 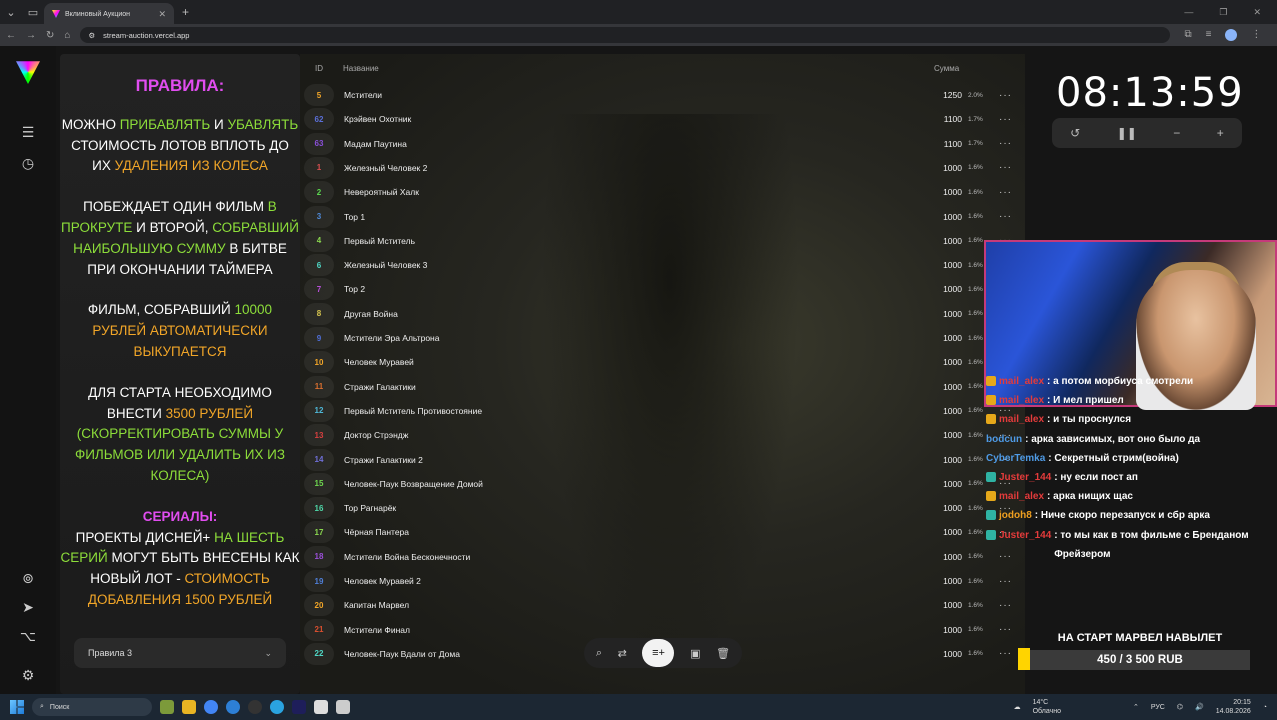 What do you see at coordinates (376, 605) in the screenshot?
I see `lot-name: Капитан Марвел` at bounding box center [376, 605].